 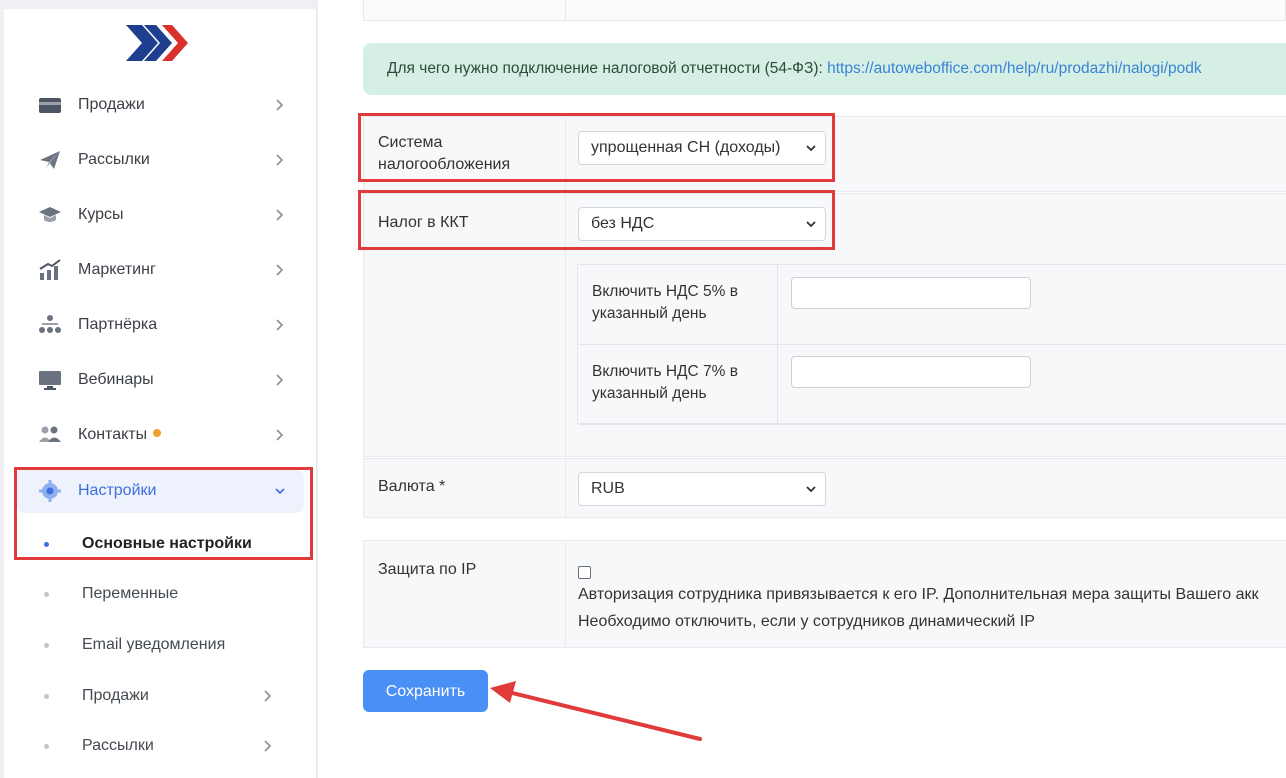 I want to click on sidebar-item-label: Партнёрка, so click(x=118, y=324).